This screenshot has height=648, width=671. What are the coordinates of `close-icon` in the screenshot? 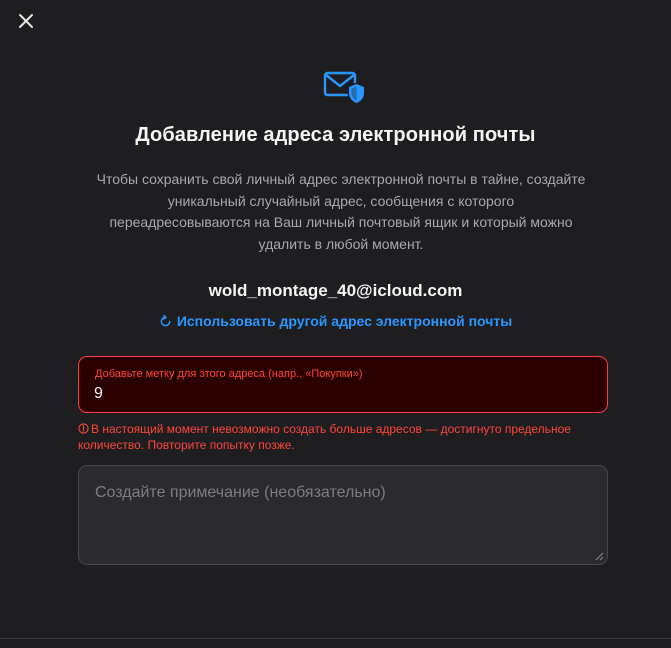 It's located at (26, 21).